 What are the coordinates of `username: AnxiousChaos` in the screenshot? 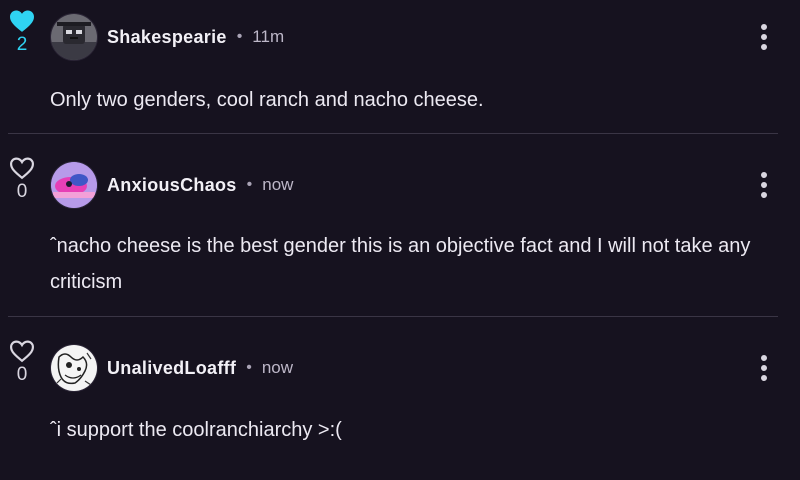 It's located at (172, 185).